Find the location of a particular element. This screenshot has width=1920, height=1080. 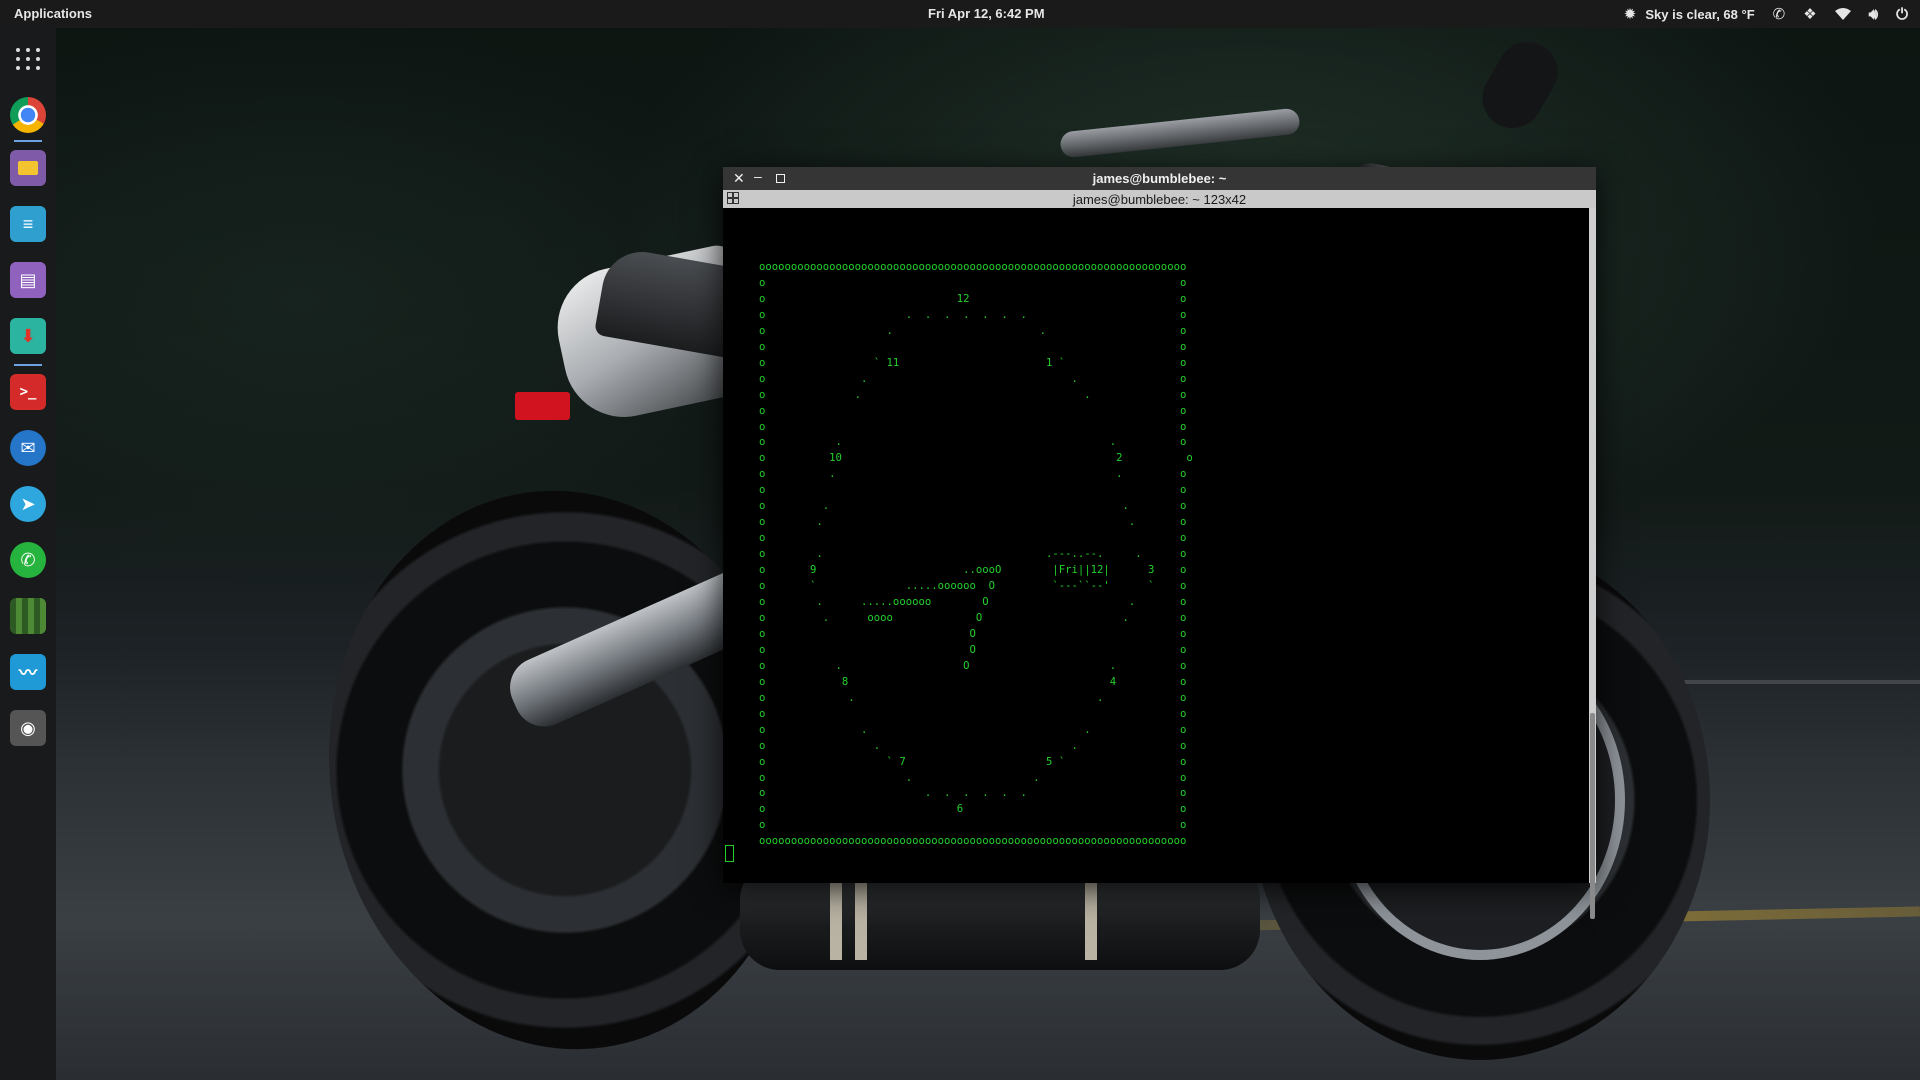

wifi-icon is located at coordinates (1842, 14).